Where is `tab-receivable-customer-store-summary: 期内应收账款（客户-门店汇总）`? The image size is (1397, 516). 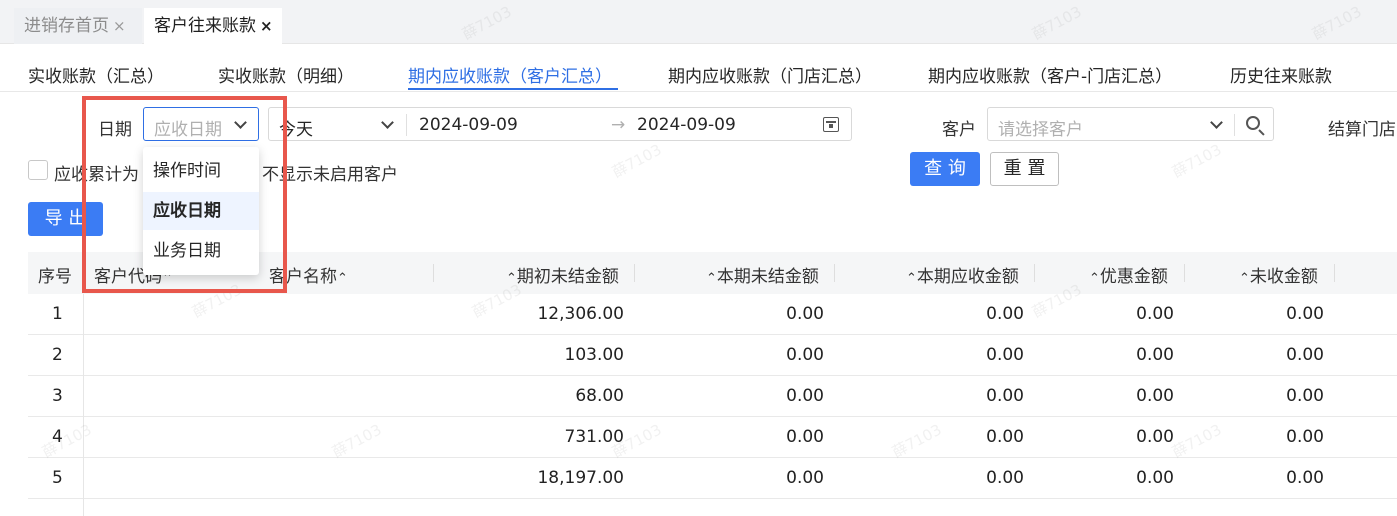
tab-receivable-customer-store-summary: 期内应收账款（客户-门店汇总） is located at coordinates (1050, 74).